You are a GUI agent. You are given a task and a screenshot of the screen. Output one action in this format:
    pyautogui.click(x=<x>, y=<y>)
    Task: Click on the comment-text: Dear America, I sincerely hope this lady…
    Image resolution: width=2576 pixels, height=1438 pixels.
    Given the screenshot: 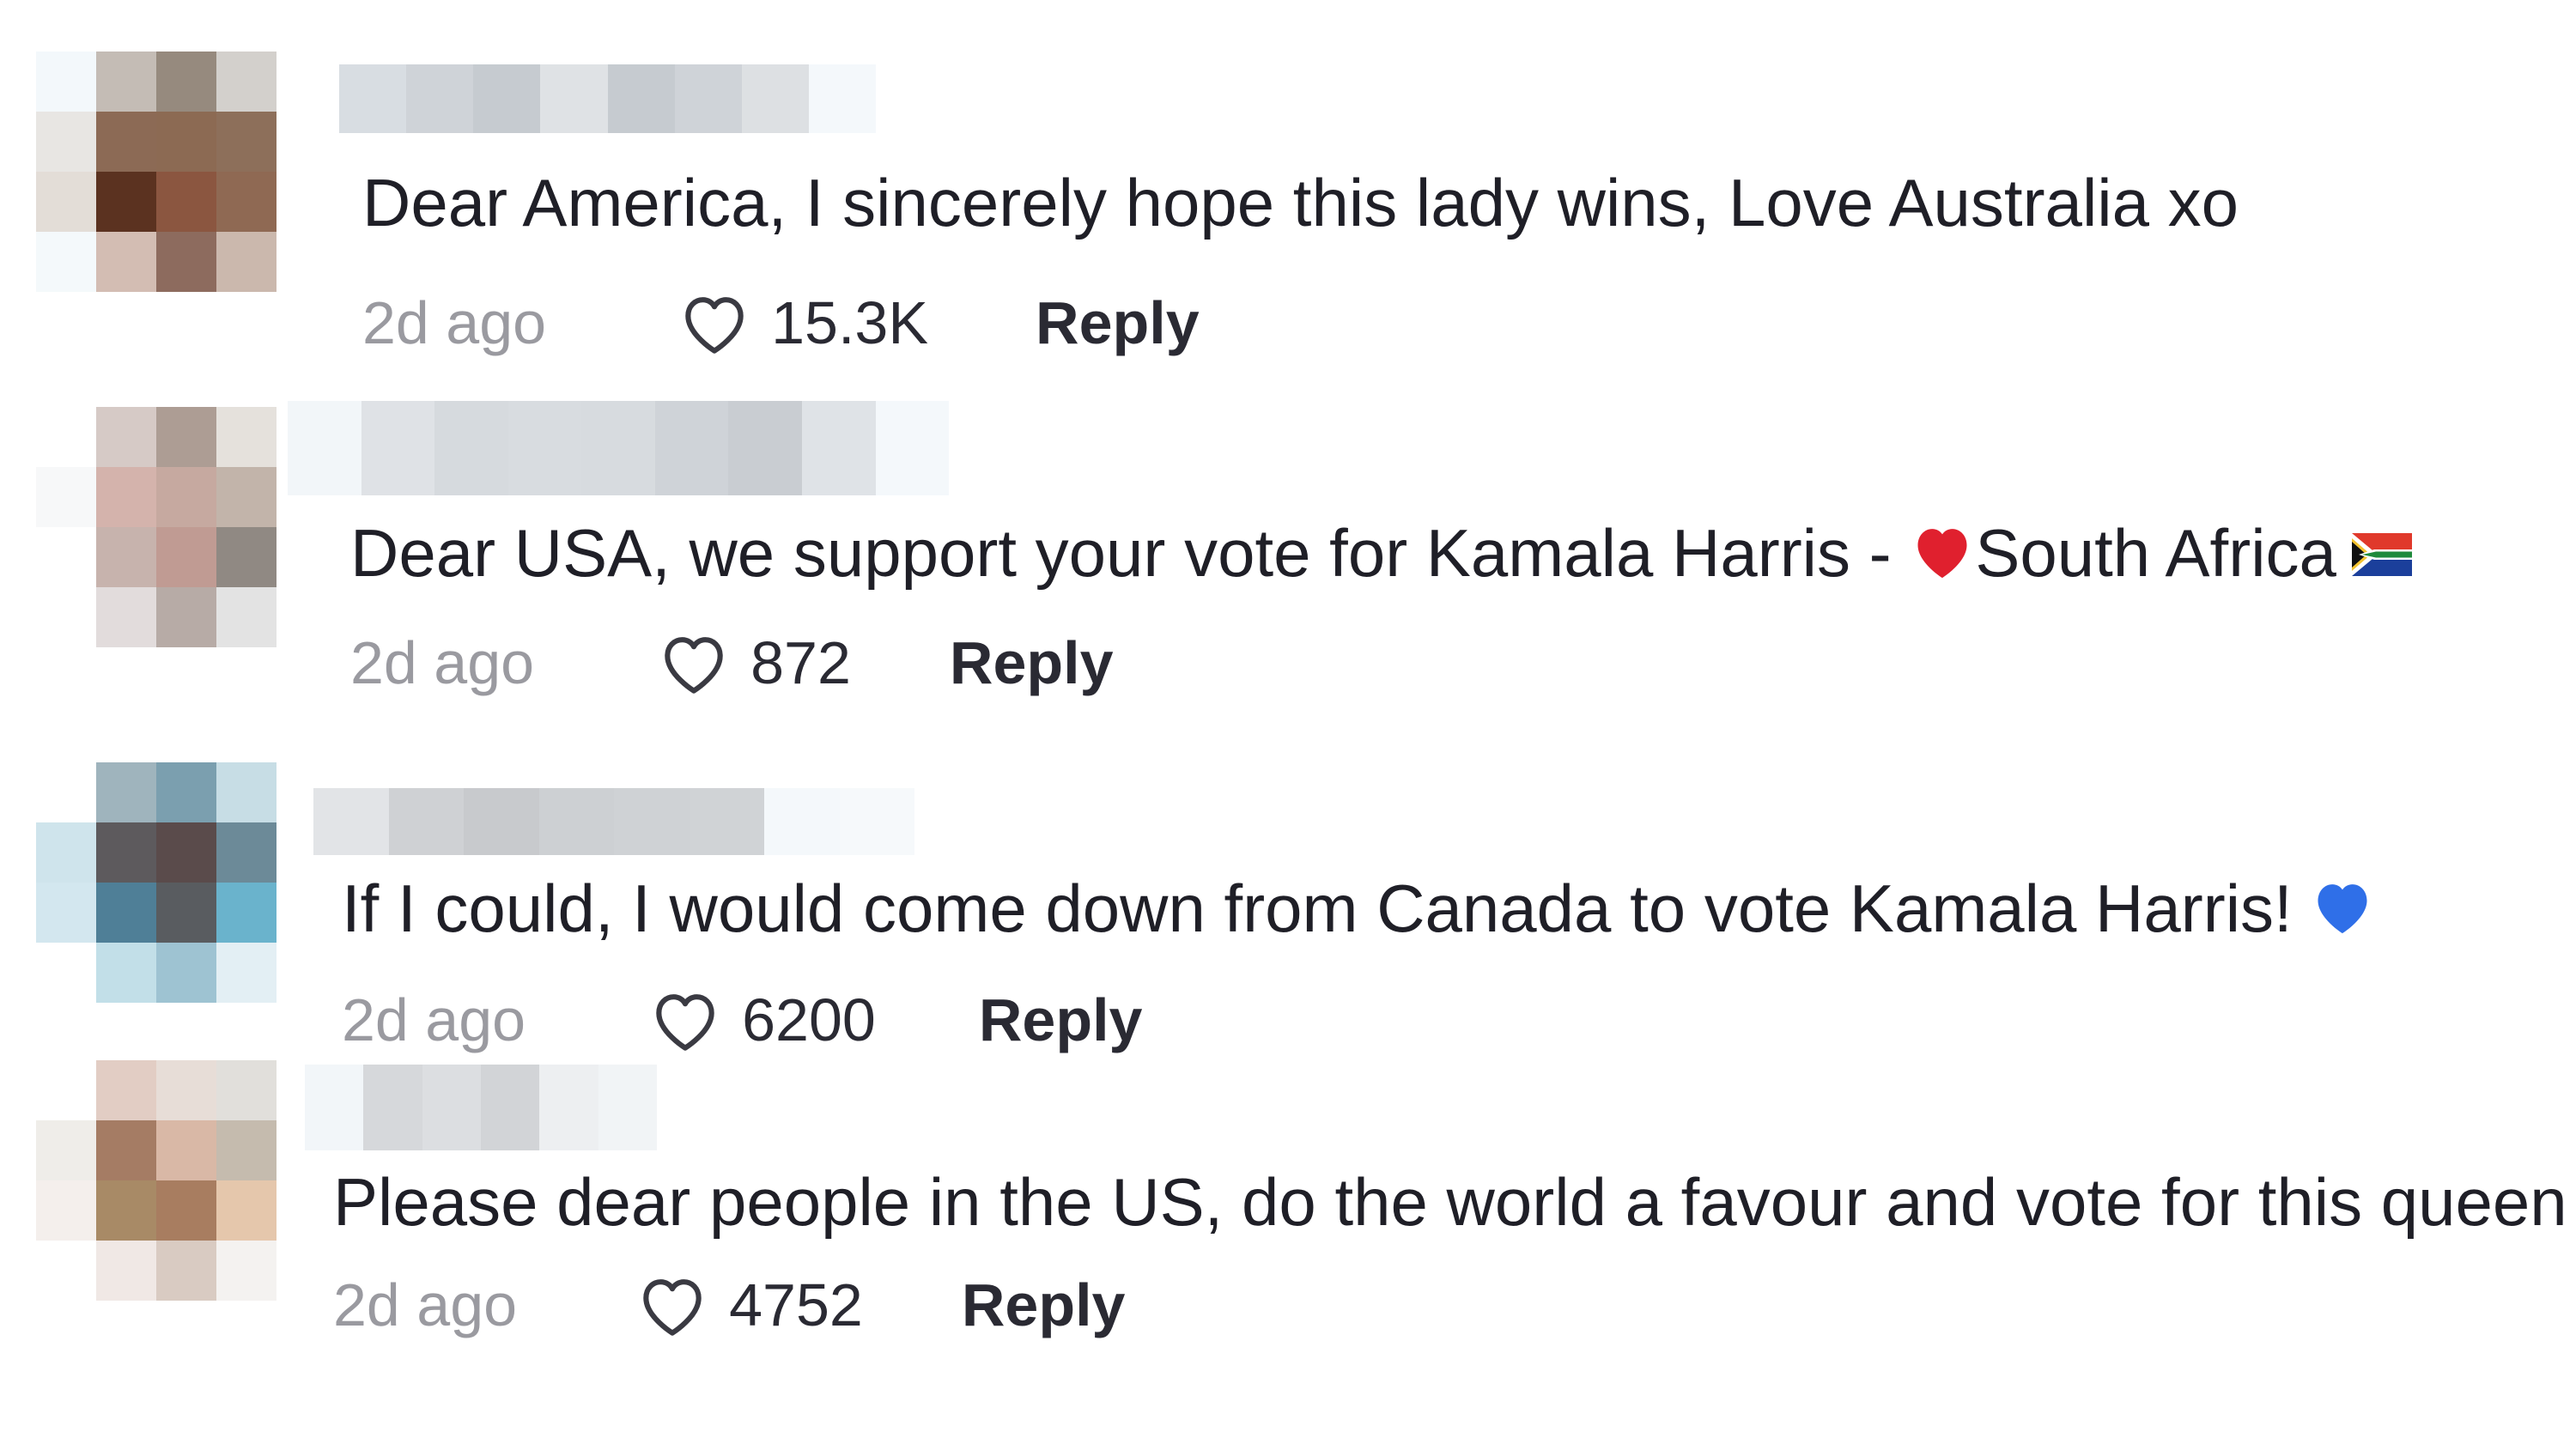 What is the action you would take?
    pyautogui.click(x=1301, y=202)
    